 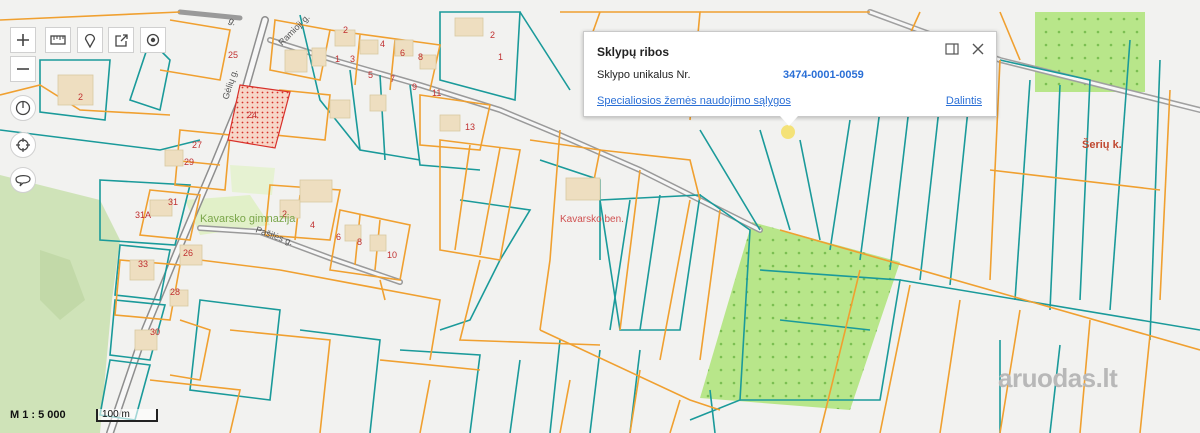 What do you see at coordinates (38, 415) in the screenshot?
I see `scale-ratio: M 1 : 5 000` at bounding box center [38, 415].